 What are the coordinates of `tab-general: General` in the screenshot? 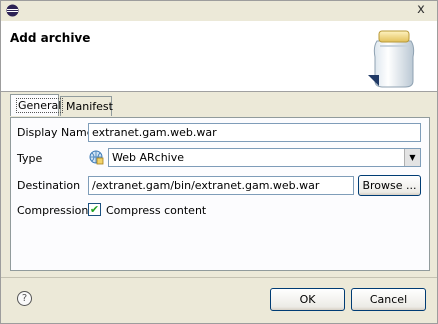 It's located at (37, 105).